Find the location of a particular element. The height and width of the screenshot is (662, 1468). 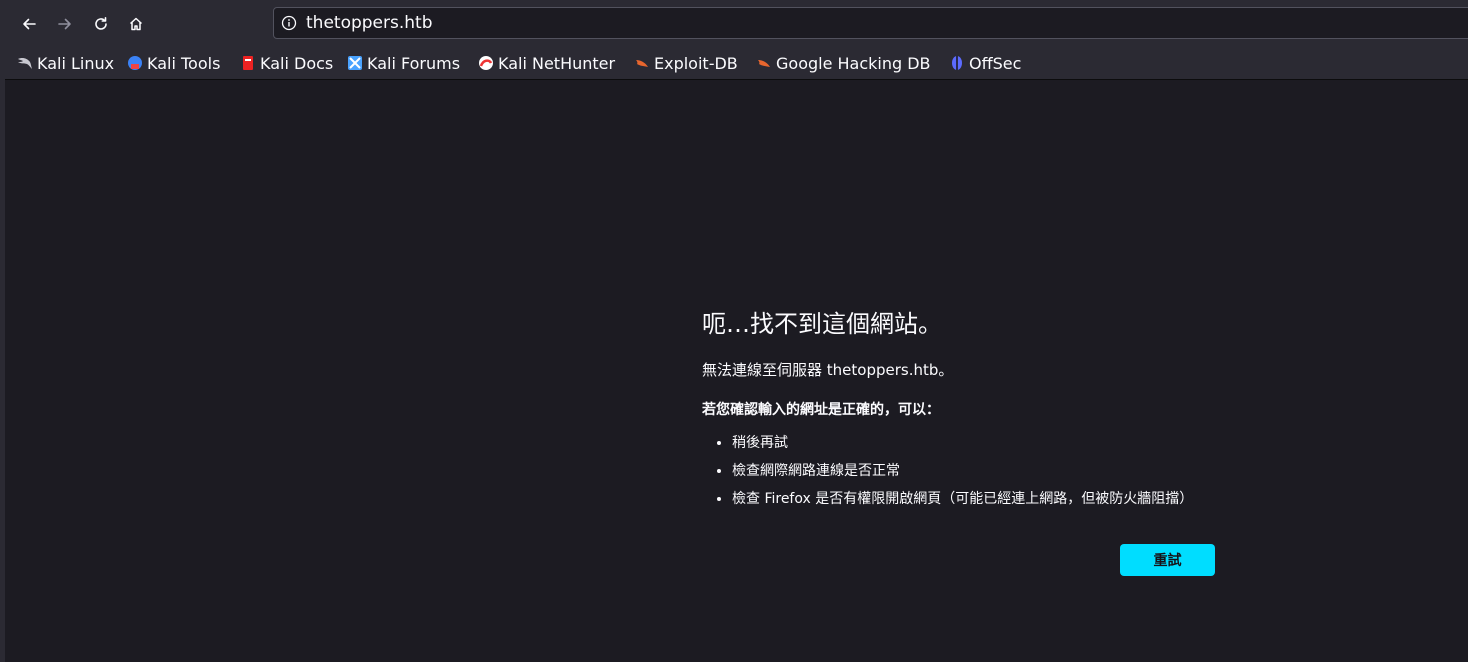

bookmark-label: Exploit-DB is located at coordinates (696, 63).